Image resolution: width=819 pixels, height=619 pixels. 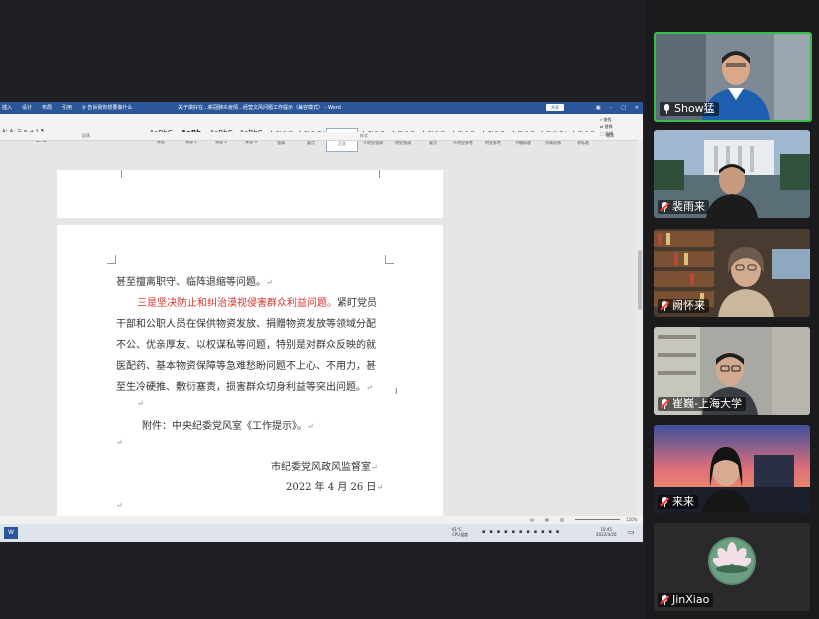 I want to click on window-title: 关于做好在…新冠肺炎疫情…经营文风问题工作提示（兼容模式） - Word, so click(x=259, y=108).